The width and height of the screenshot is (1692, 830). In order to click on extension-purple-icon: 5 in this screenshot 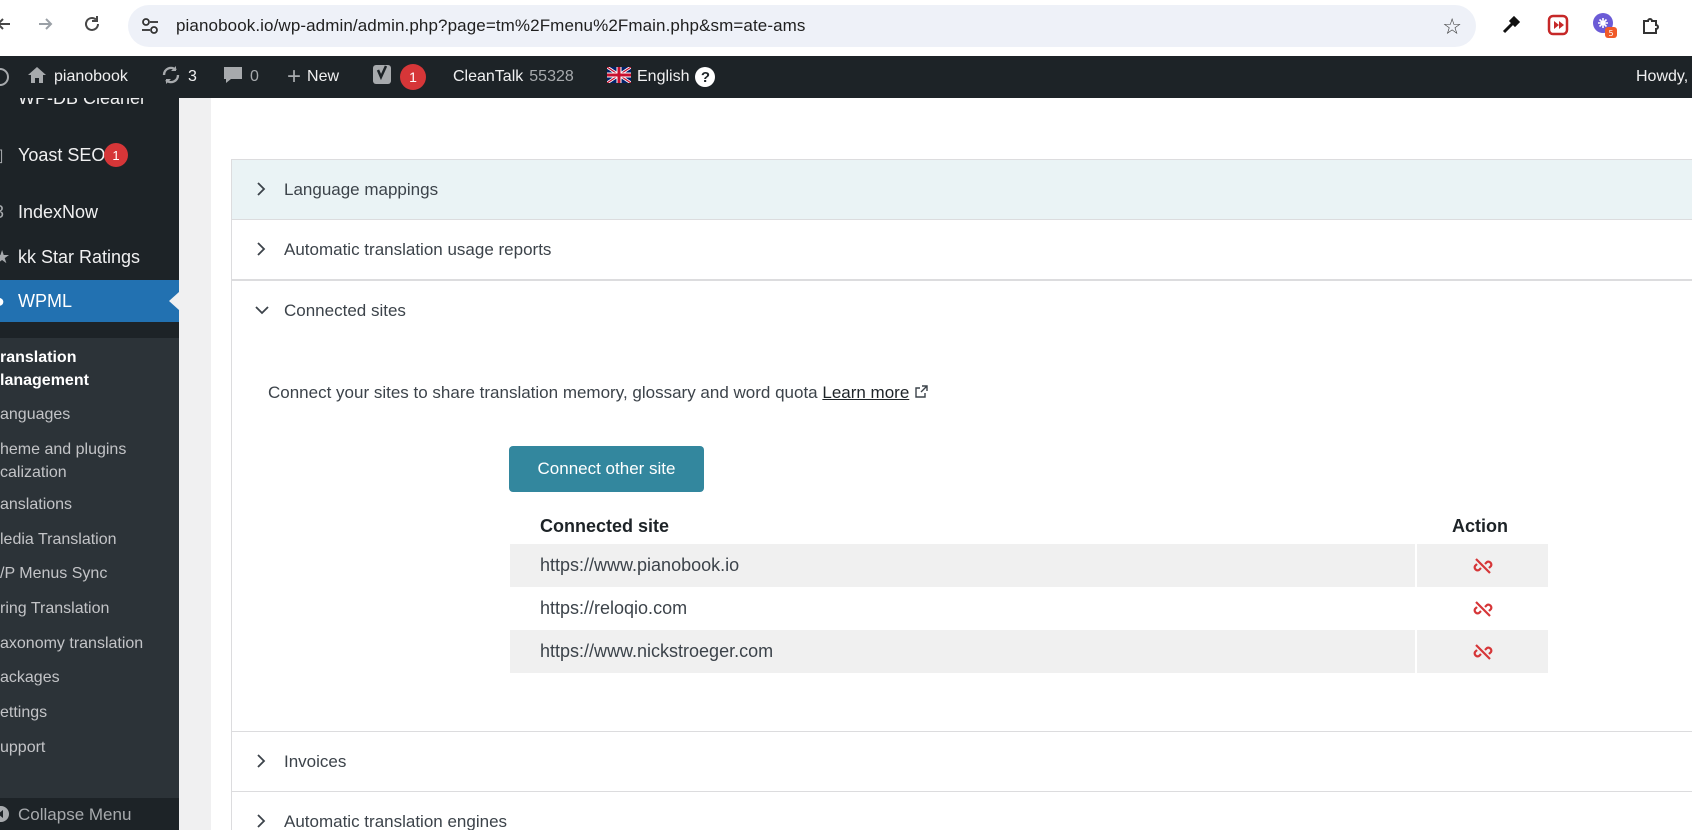, I will do `click(1605, 25)`.